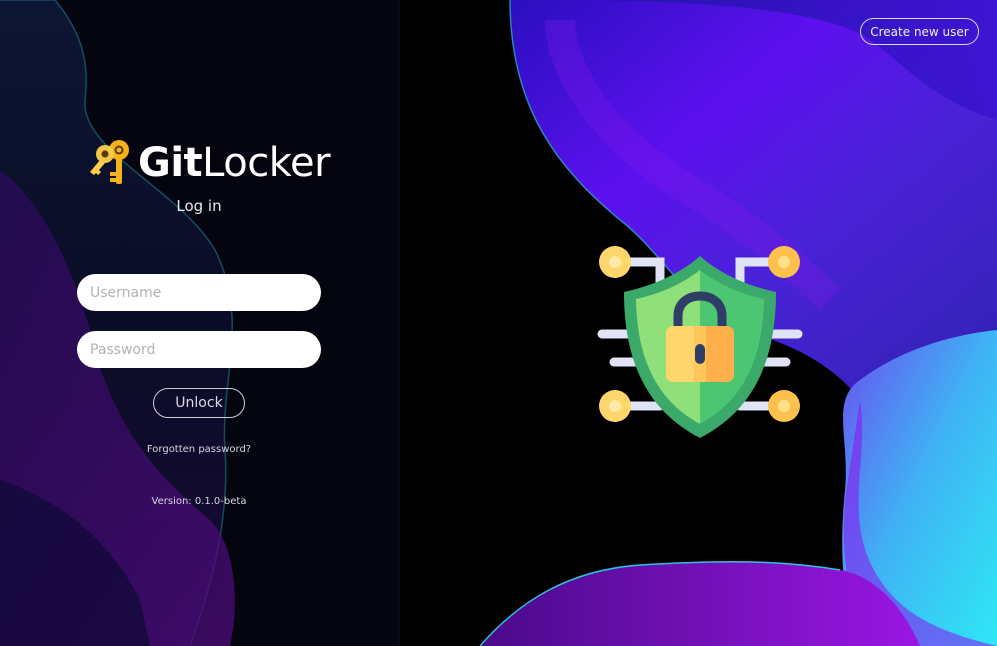 This screenshot has width=997, height=646. What do you see at coordinates (199, 501) in the screenshot?
I see `version-label: Version: 0.1.0-beta` at bounding box center [199, 501].